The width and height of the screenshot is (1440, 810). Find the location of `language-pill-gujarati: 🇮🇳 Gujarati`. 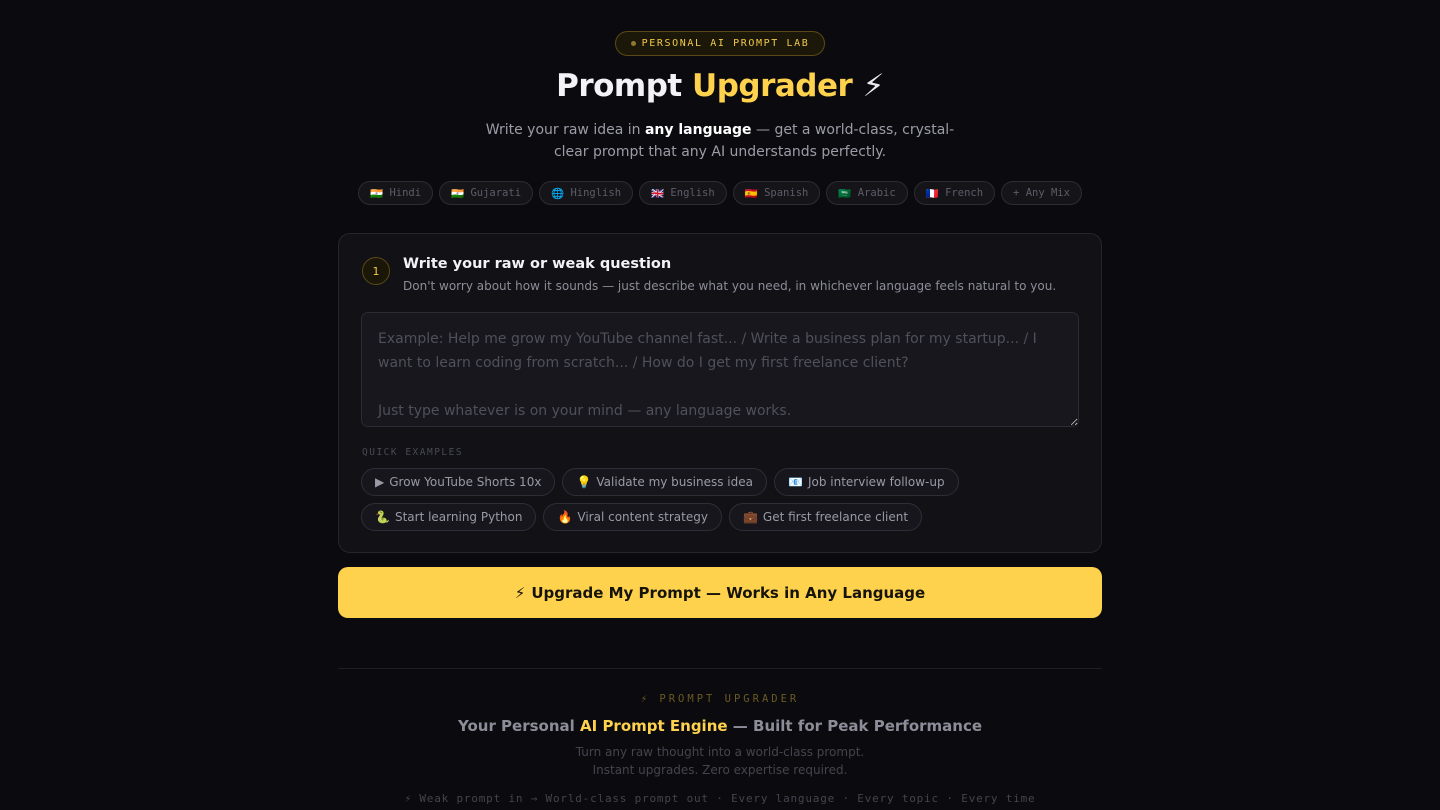

language-pill-gujarati: 🇮🇳 Gujarati is located at coordinates (486, 193).